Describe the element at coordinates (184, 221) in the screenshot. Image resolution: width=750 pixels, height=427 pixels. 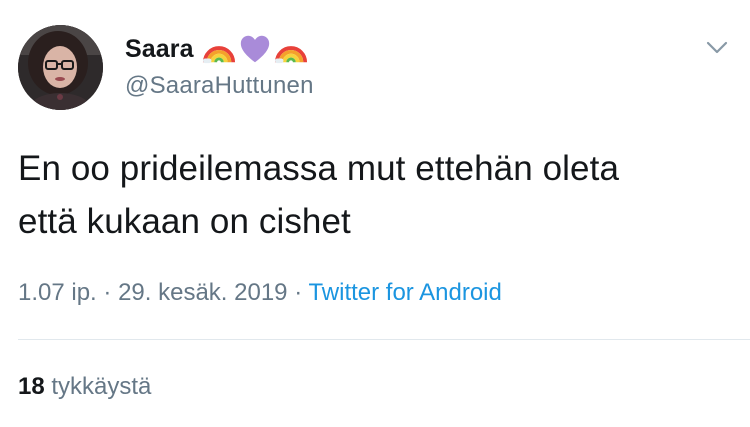
I see `tweet-text-line: että kukaan on cishet` at that location.